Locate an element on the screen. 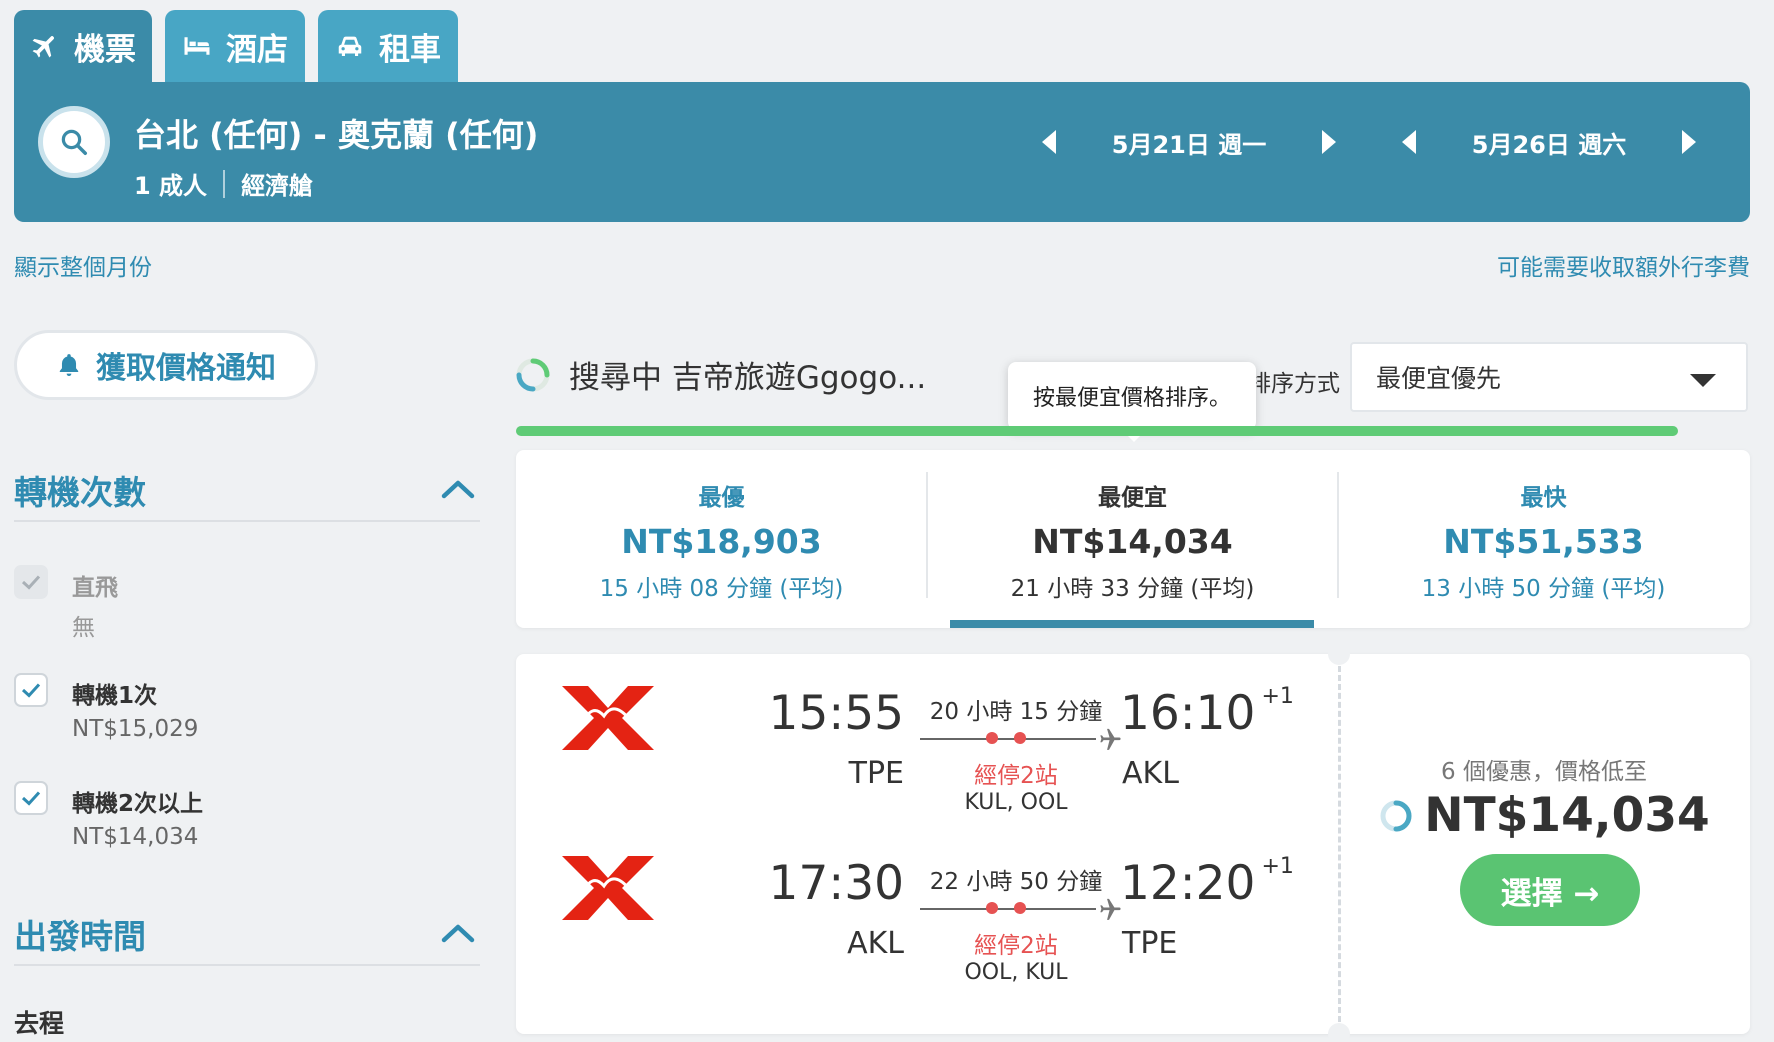  sort-dropdown: 最便宜優先 is located at coordinates (1549, 377).